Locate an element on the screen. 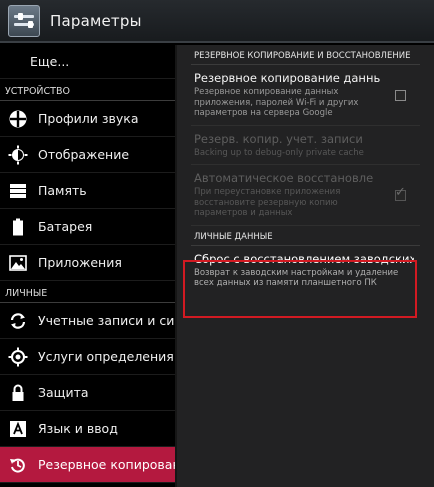 The height and width of the screenshot is (487, 434). checkmark-icon: ✓ is located at coordinates (400, 192).